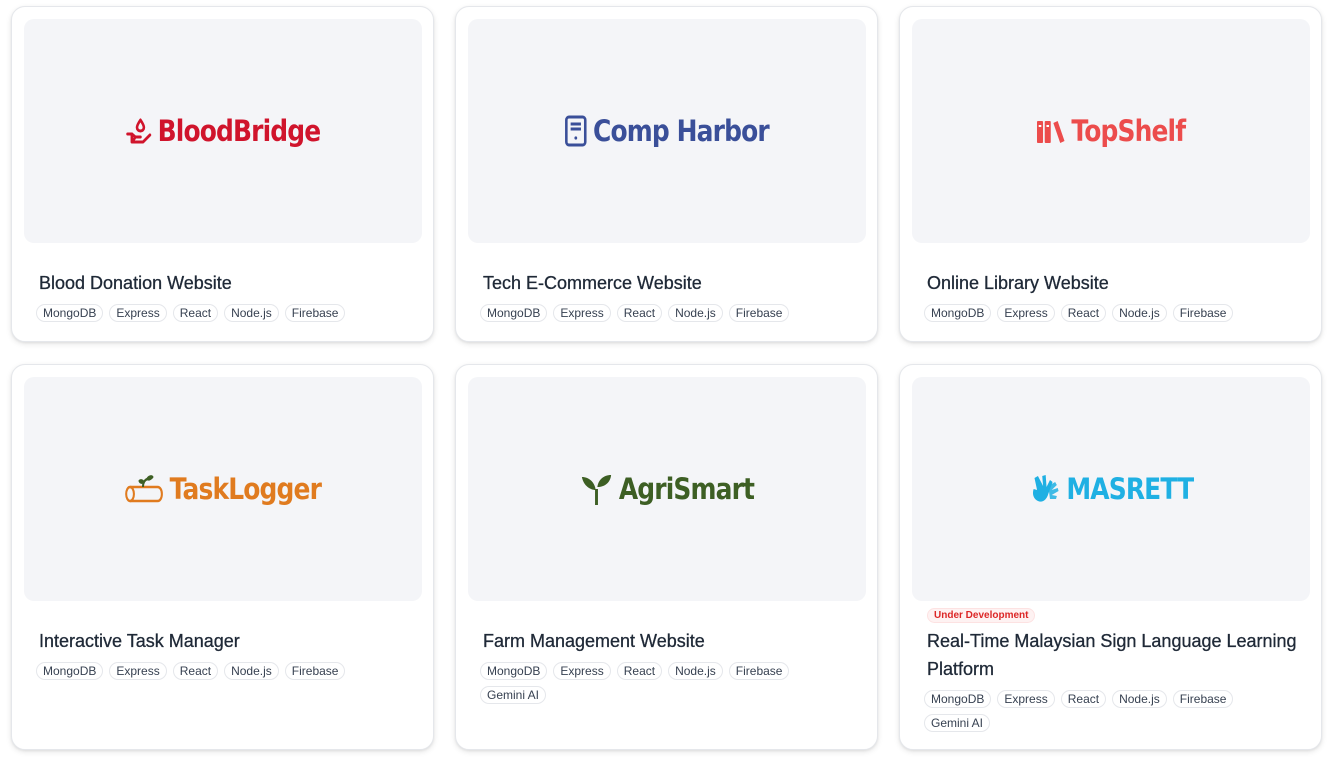 The height and width of the screenshot is (760, 1333). What do you see at coordinates (594, 641) in the screenshot?
I see `project-title: Farm Management Website` at bounding box center [594, 641].